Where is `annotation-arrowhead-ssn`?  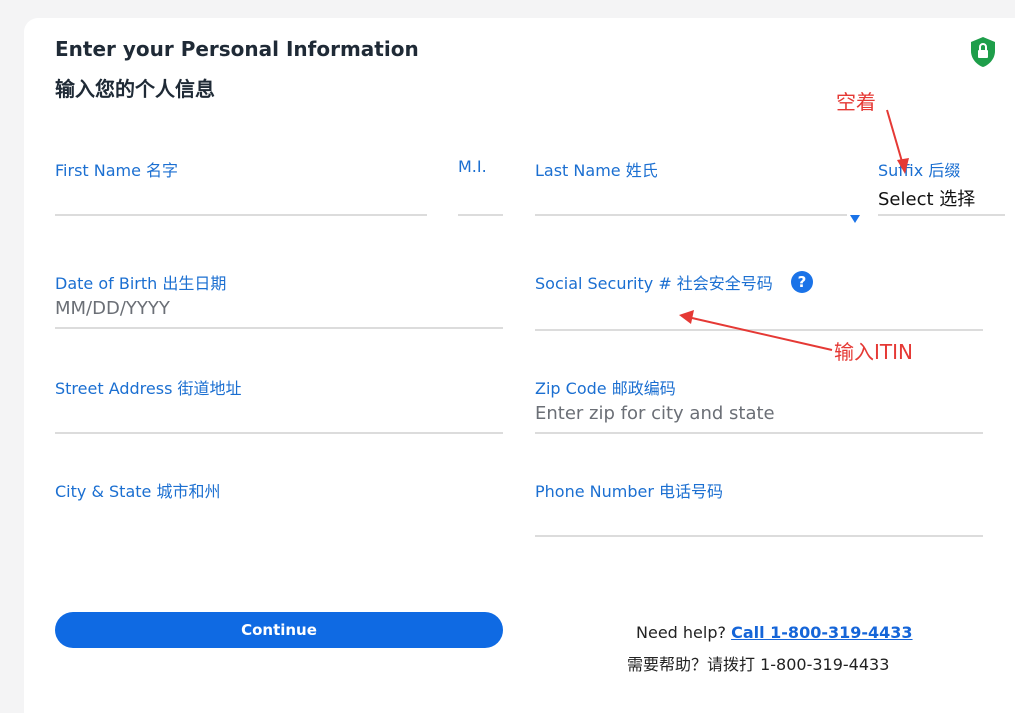 annotation-arrowhead-ssn is located at coordinates (686, 317).